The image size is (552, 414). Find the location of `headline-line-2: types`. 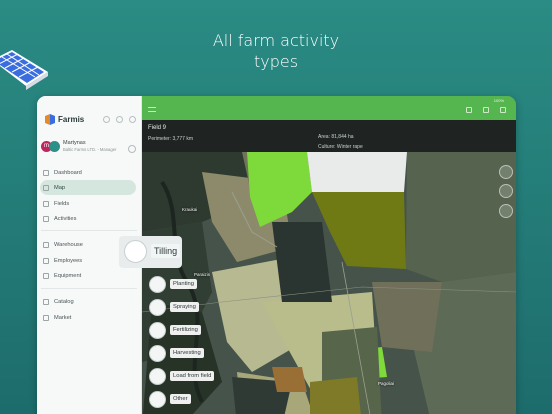

headline-line-2: types is located at coordinates (276, 61).